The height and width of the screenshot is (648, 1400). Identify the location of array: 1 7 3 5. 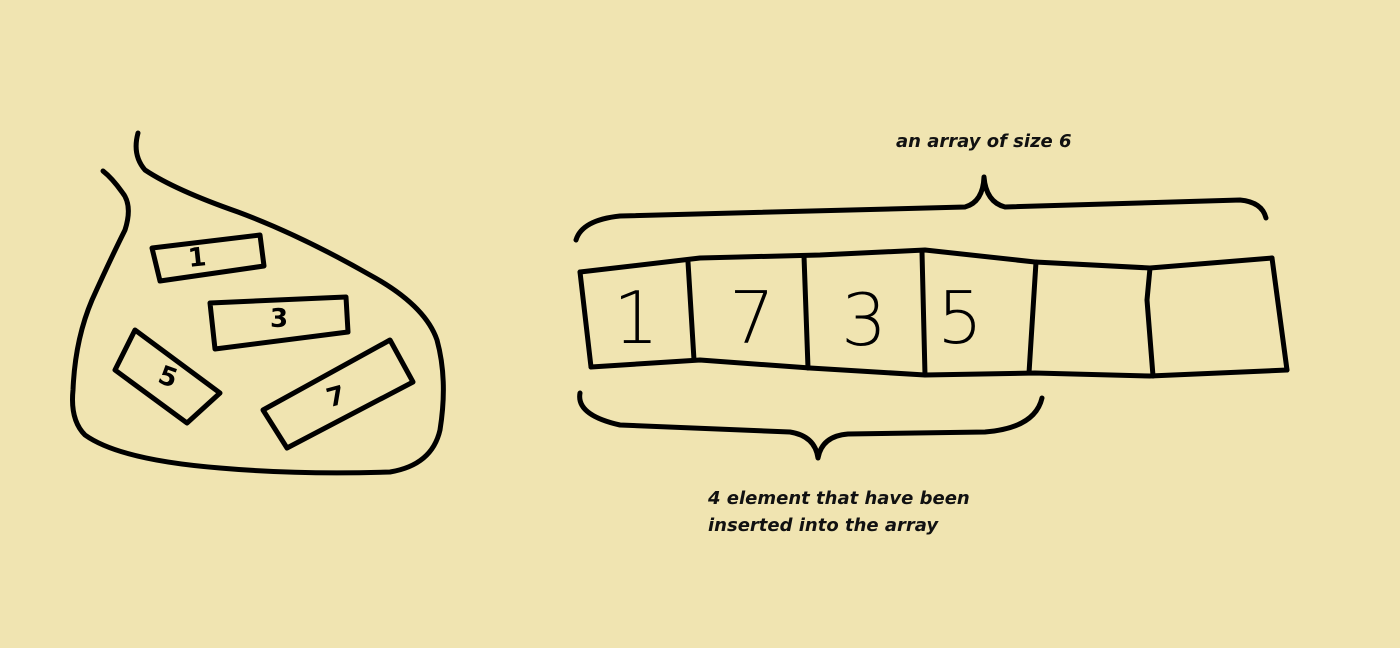
(933, 313).